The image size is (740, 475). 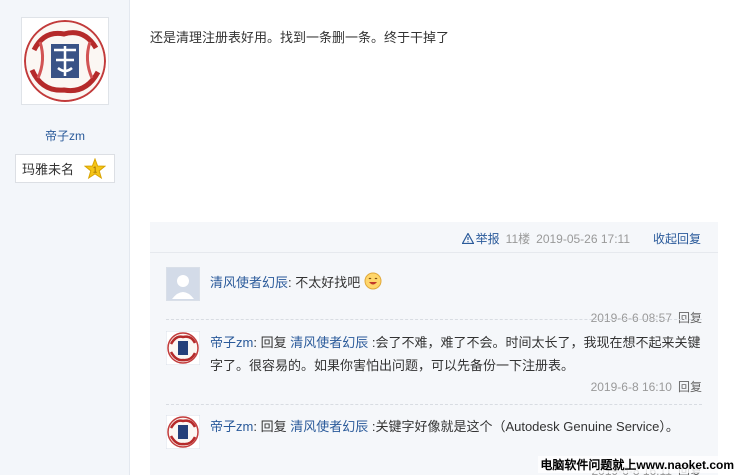 I want to click on reply-time: 2019-6-6 08:57, so click(x=631, y=318).